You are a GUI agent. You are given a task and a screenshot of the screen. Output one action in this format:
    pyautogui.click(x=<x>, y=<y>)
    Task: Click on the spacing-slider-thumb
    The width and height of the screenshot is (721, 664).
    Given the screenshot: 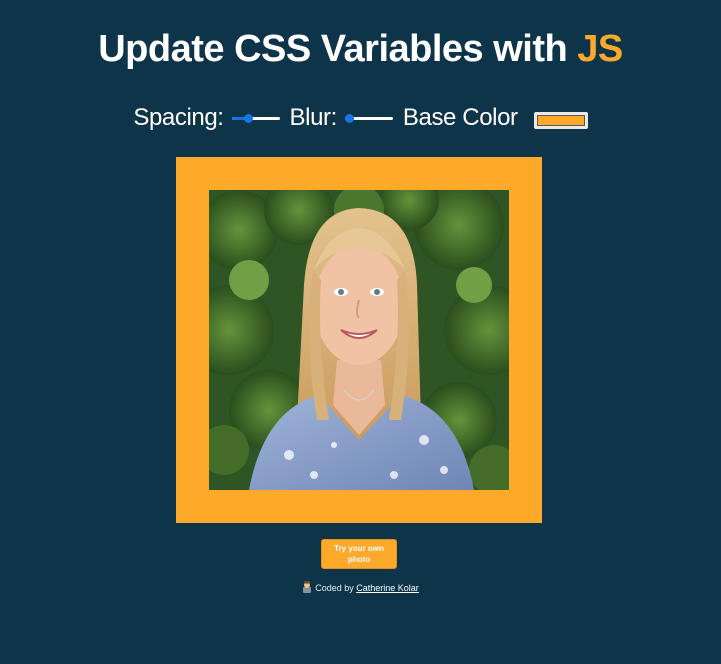 What is the action you would take?
    pyautogui.click(x=249, y=118)
    